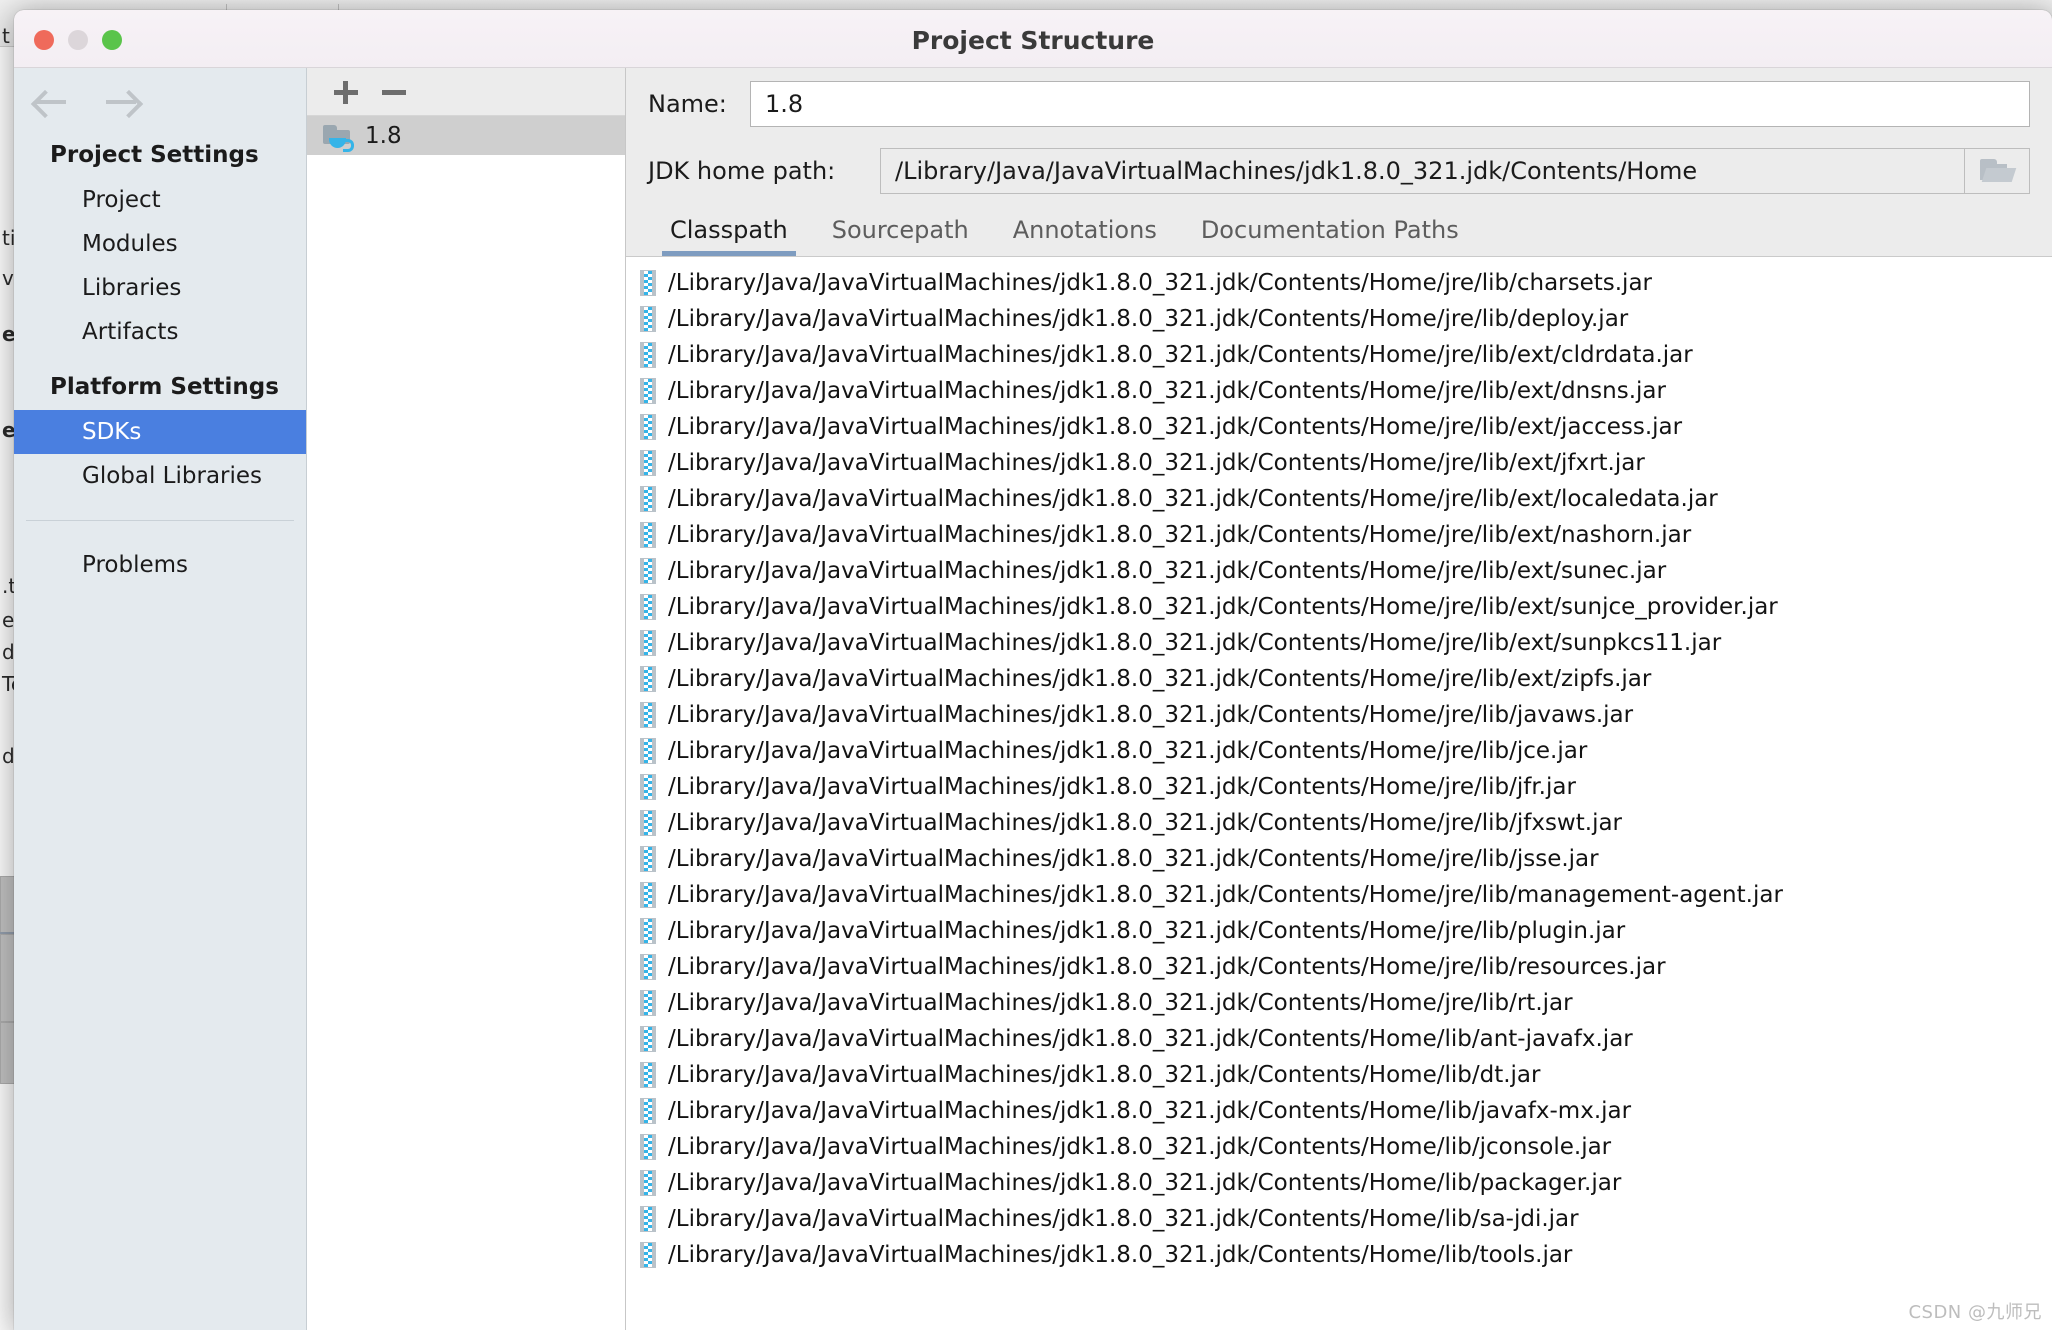  I want to click on background-text-fragment: t, so click(6, 36).